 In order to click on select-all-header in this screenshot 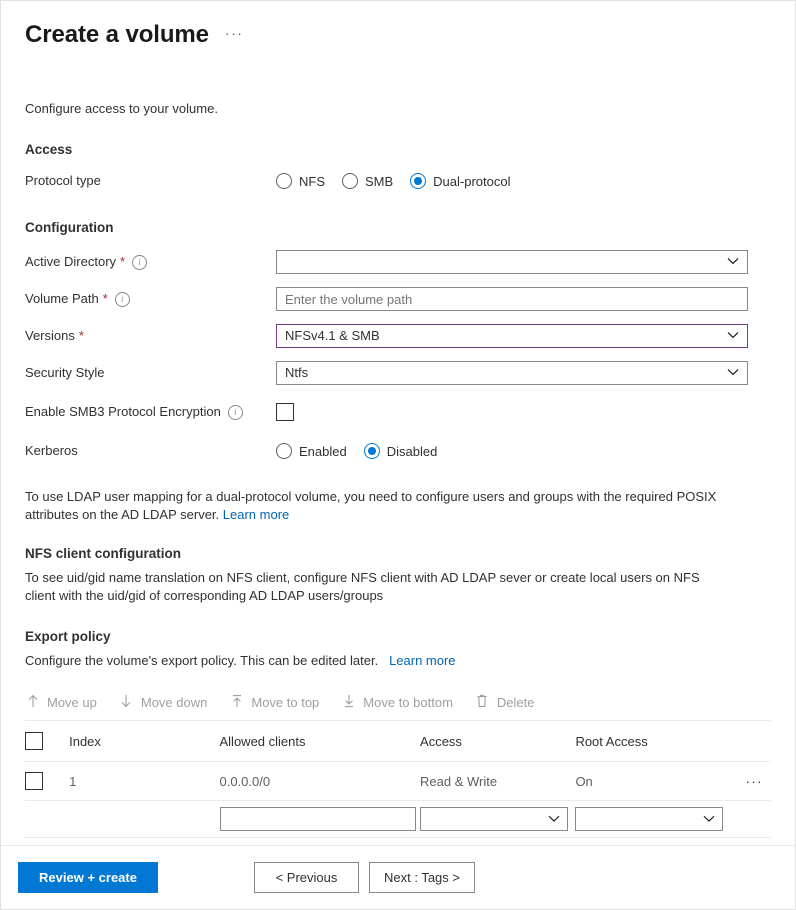, I will do `click(47, 741)`.